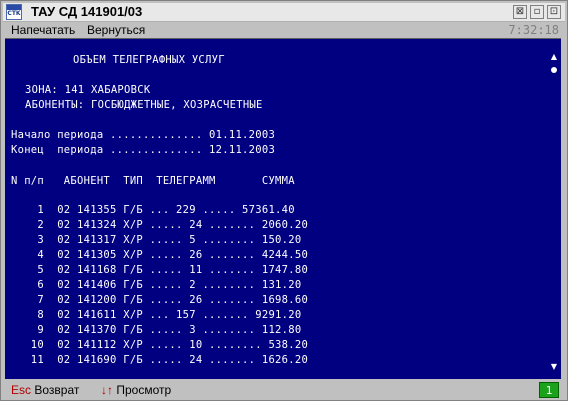 This screenshot has height=401, width=568. Describe the element at coordinates (156, 240) in the screenshot. I see `table-row: 3 02 141317 Х/Р ..... 5 ........ 150.20` at that location.